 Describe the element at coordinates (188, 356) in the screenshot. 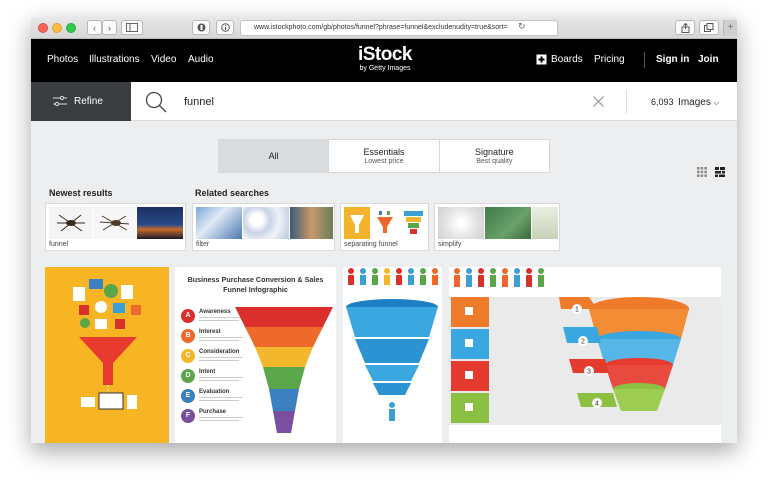

I see `stage-letter-badge: C` at that location.